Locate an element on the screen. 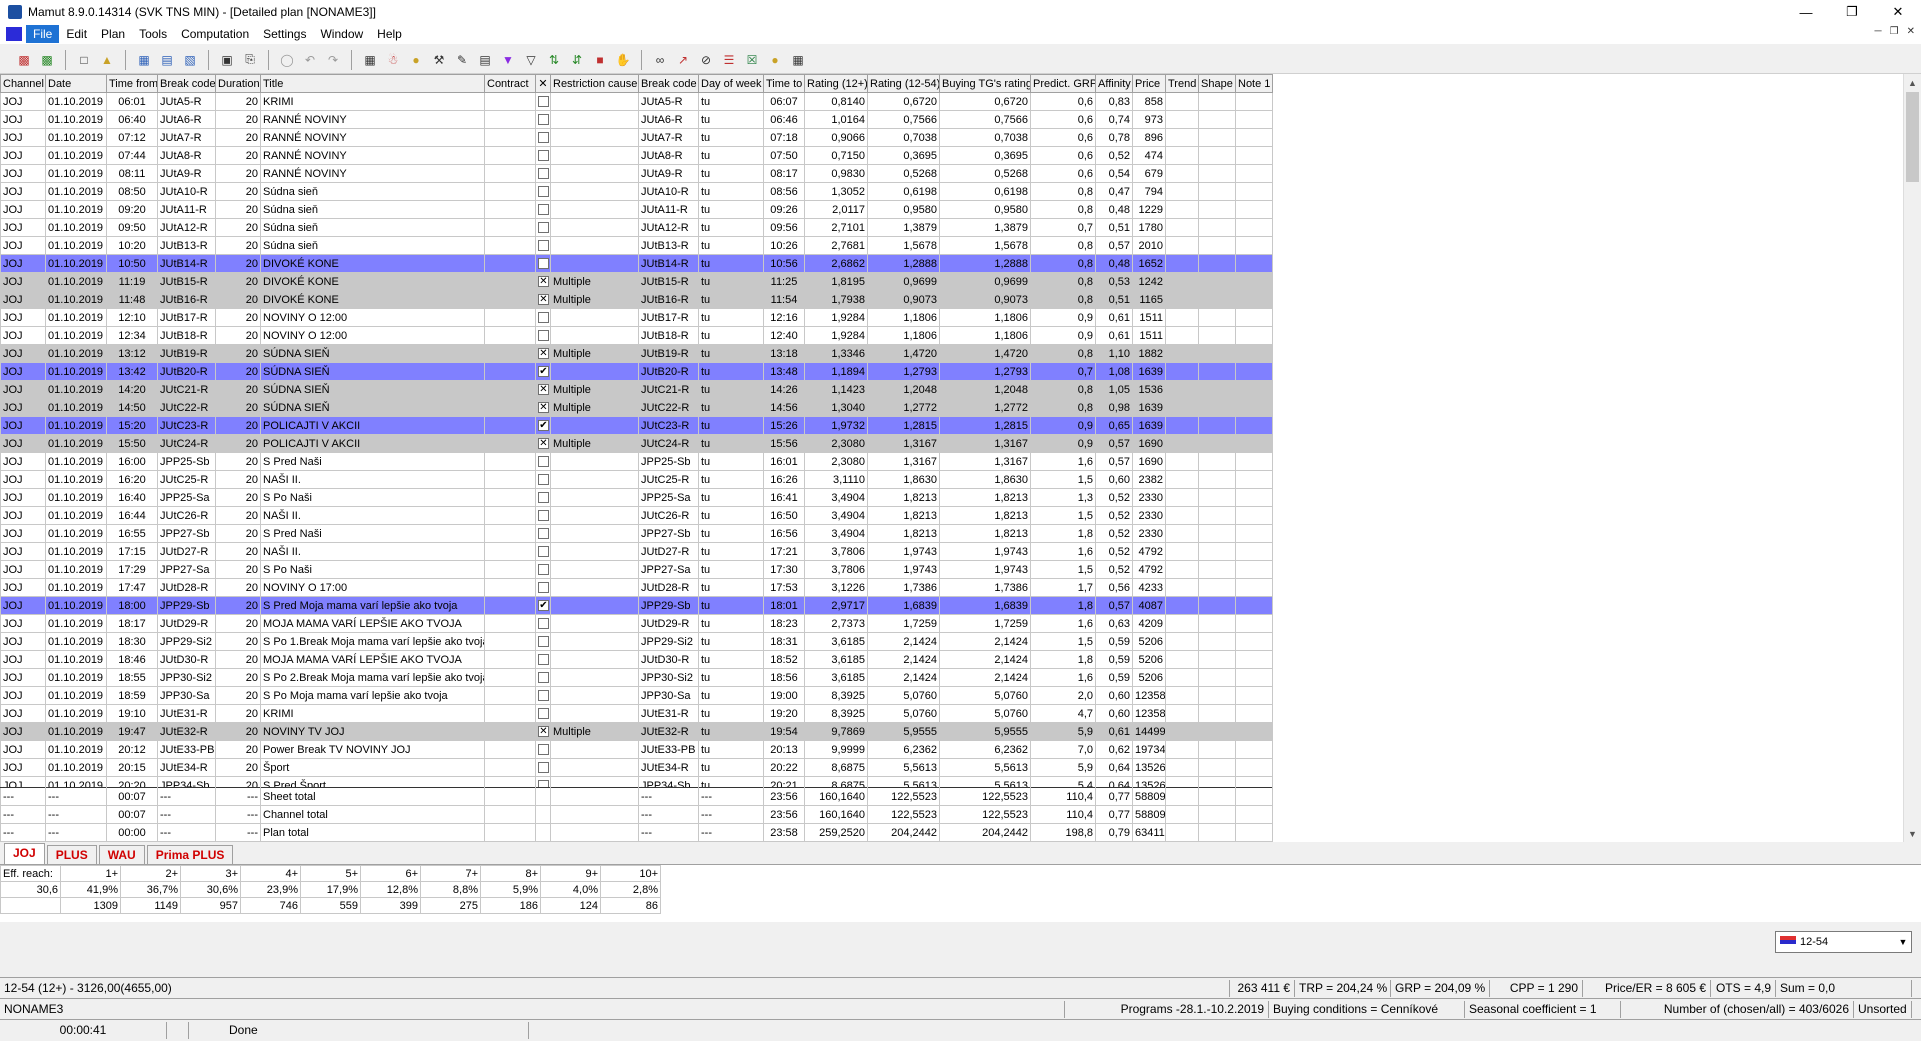 Image resolution: width=1921 pixels, height=1041 pixels. bulb-icon: ● is located at coordinates (416, 60).